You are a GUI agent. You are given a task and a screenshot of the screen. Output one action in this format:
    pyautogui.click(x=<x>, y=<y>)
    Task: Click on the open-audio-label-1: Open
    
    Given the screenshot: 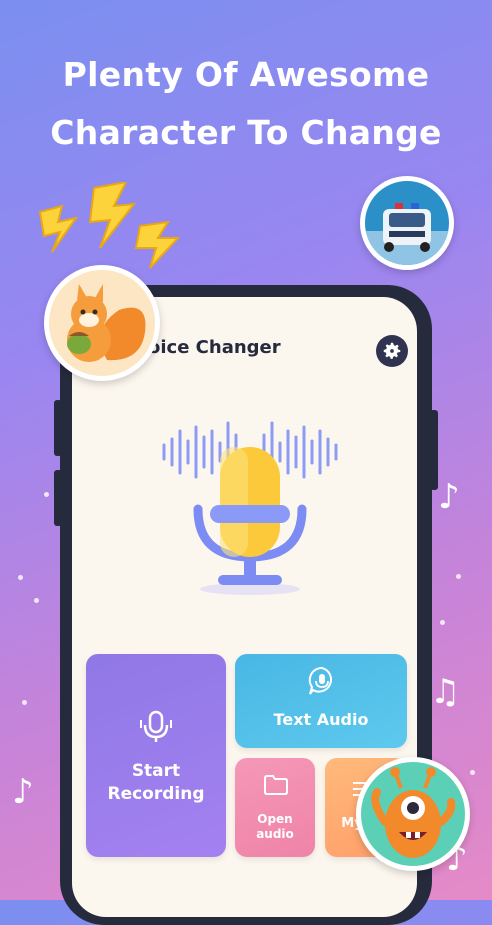 What is the action you would take?
    pyautogui.click(x=275, y=819)
    